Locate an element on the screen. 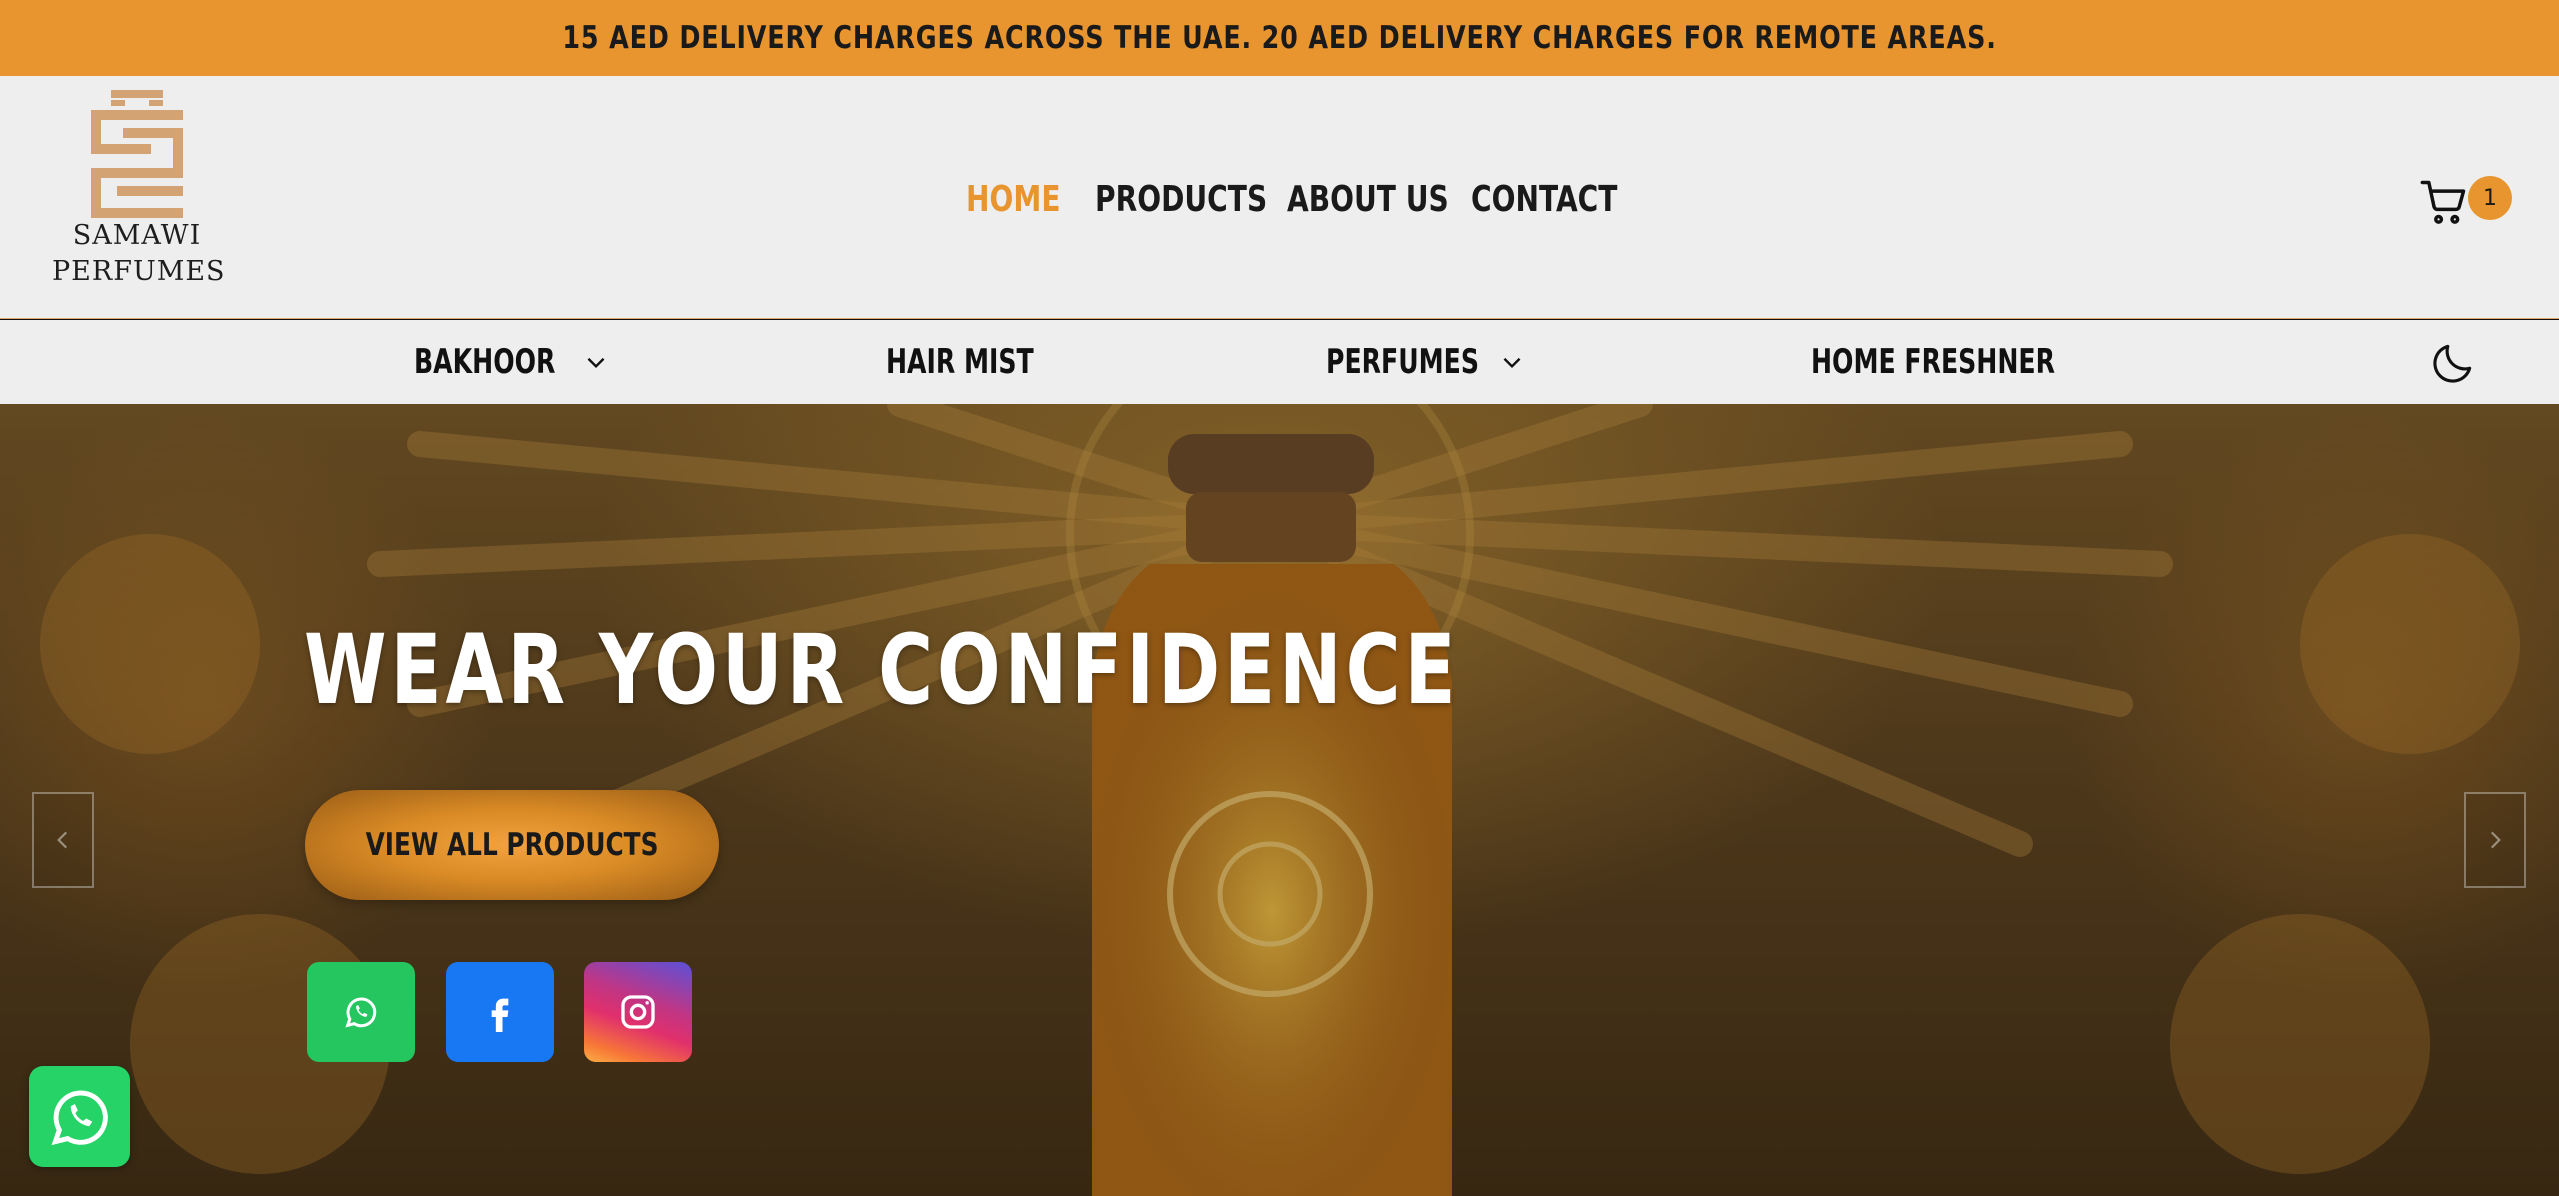 This screenshot has height=1196, width=2559. moon-icon is located at coordinates (2452, 363).